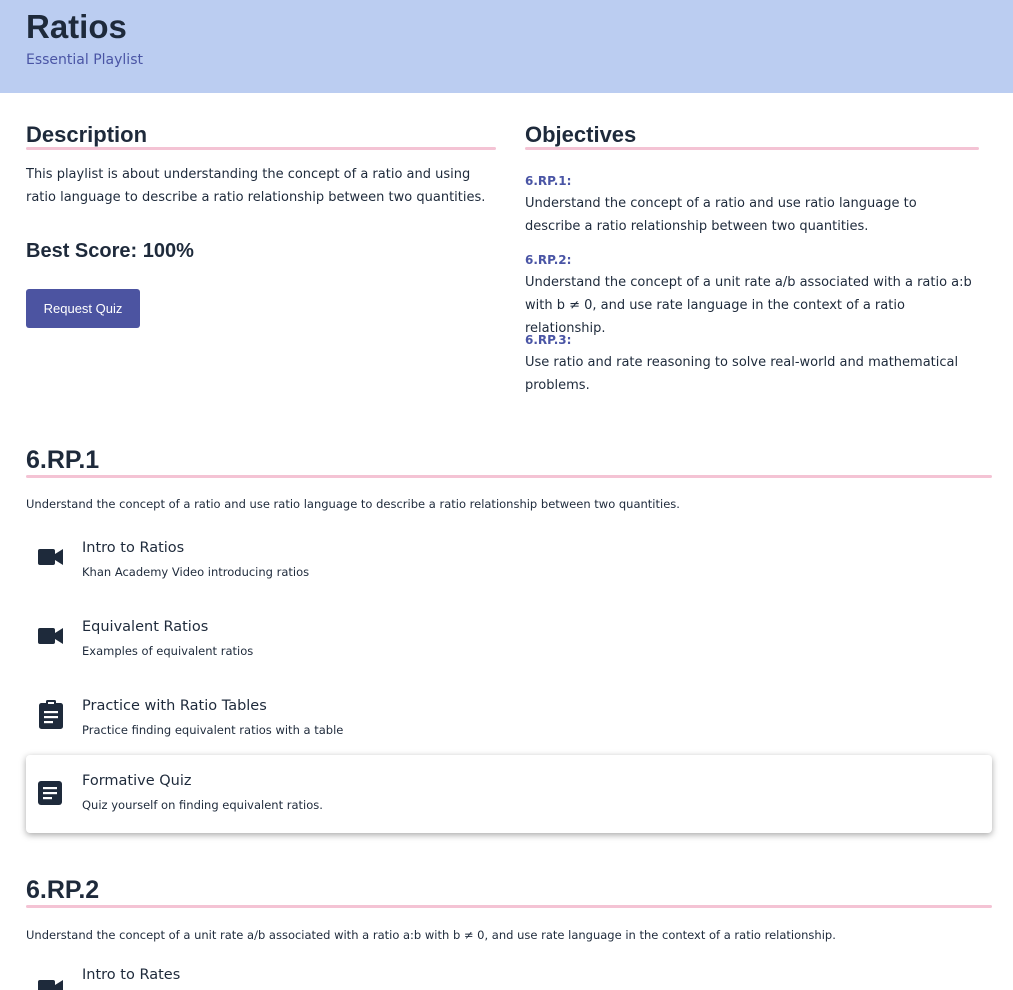 The image size is (1013, 990). What do you see at coordinates (261, 148) in the screenshot?
I see `description-divider` at bounding box center [261, 148].